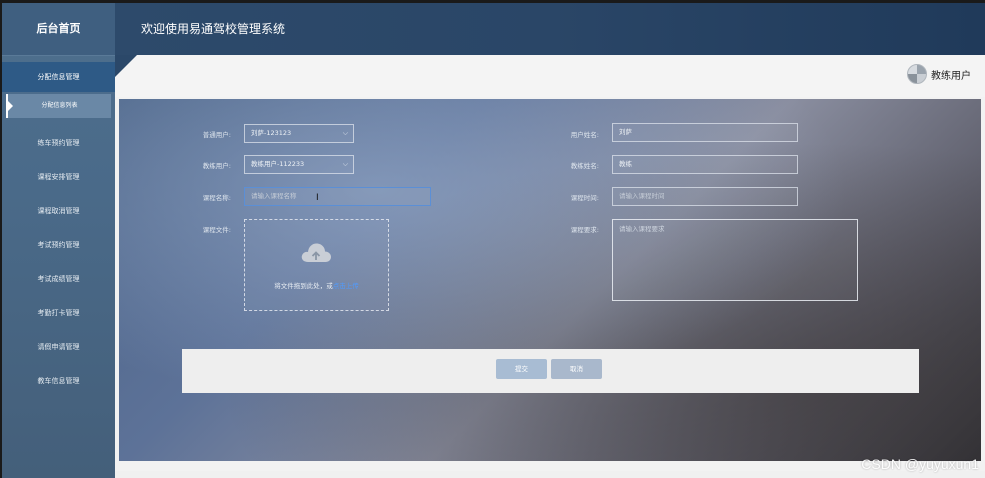 This screenshot has width=985, height=478. I want to click on sidebar-item-leave-request: 请假申请管理, so click(58, 347).